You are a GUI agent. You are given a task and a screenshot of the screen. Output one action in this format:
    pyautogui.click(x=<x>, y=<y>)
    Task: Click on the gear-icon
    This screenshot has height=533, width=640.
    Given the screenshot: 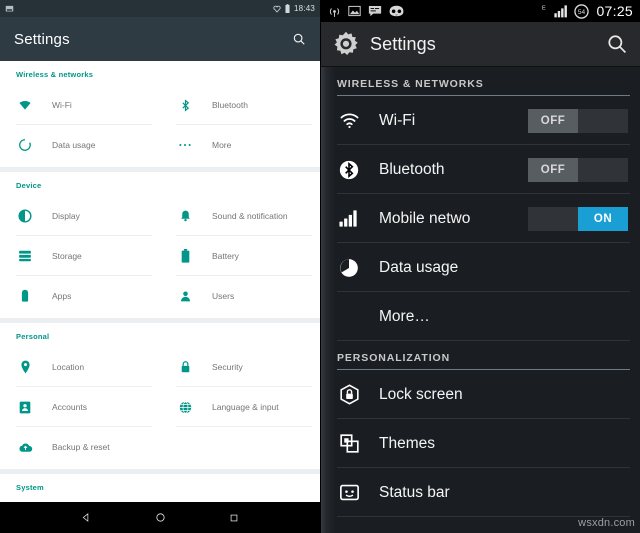 What is the action you would take?
    pyautogui.click(x=346, y=44)
    